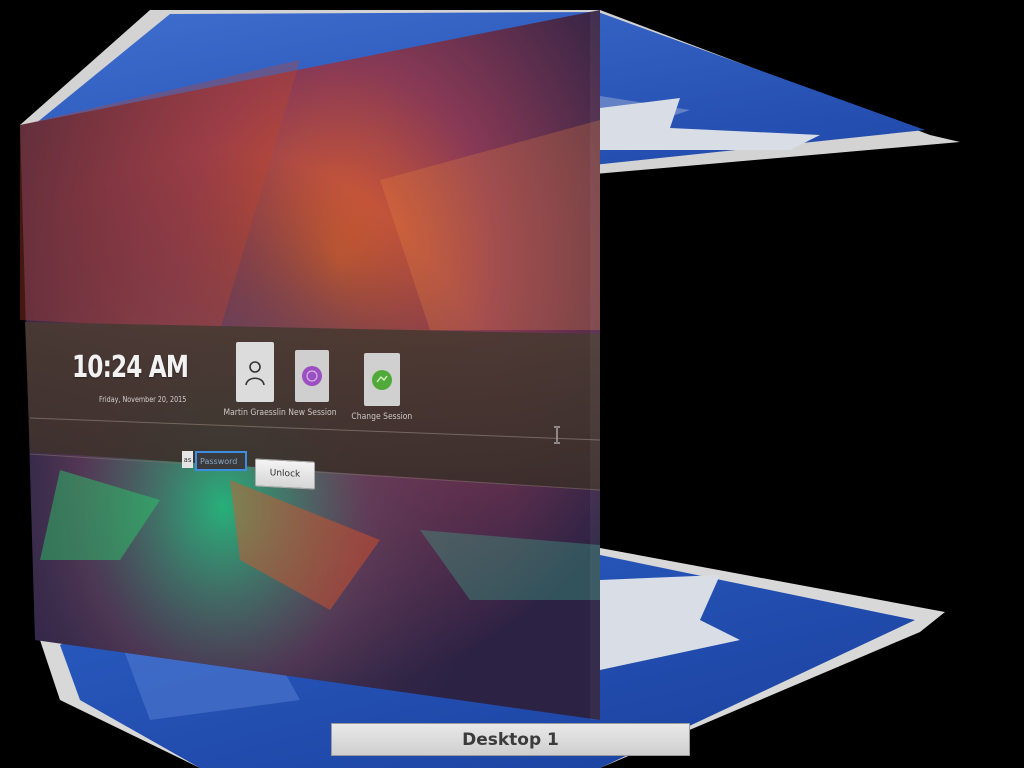 This screenshot has width=1024, height=768. I want to click on clock-date: Friday, November 20, 2015, so click(143, 399).